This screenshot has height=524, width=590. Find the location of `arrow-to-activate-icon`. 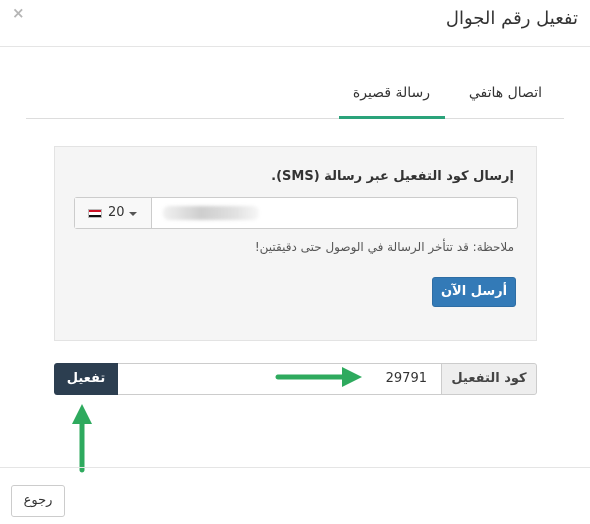

arrow-to-activate-icon is located at coordinates (82, 438).